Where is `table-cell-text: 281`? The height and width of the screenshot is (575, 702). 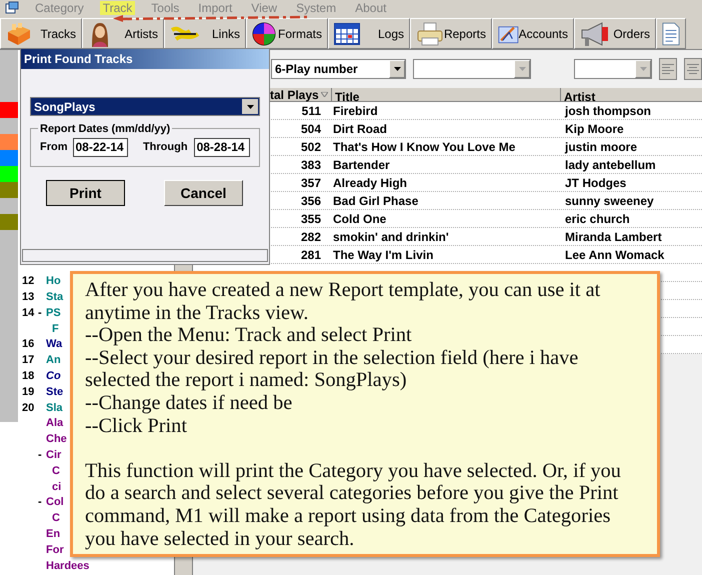 table-cell-text: 281 is located at coordinates (310, 255).